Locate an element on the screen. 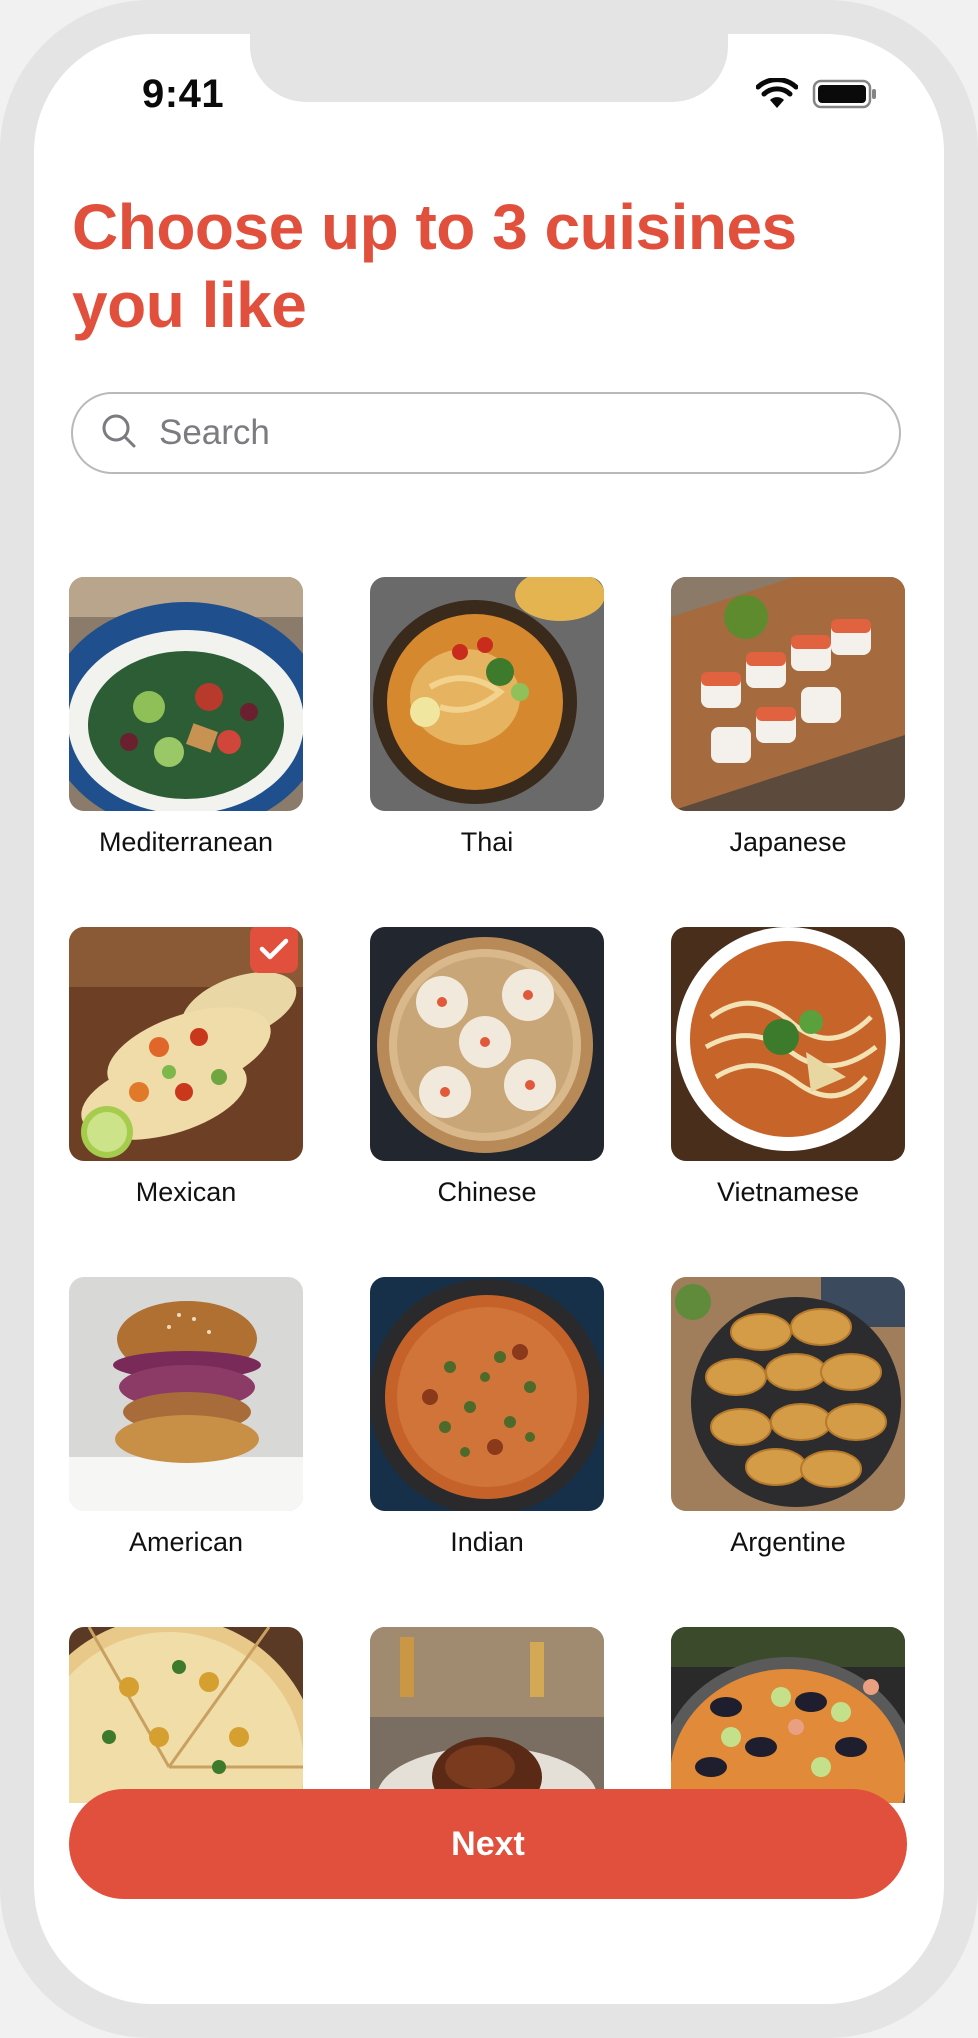  cuisine-label: Mexican is located at coordinates (186, 1192).